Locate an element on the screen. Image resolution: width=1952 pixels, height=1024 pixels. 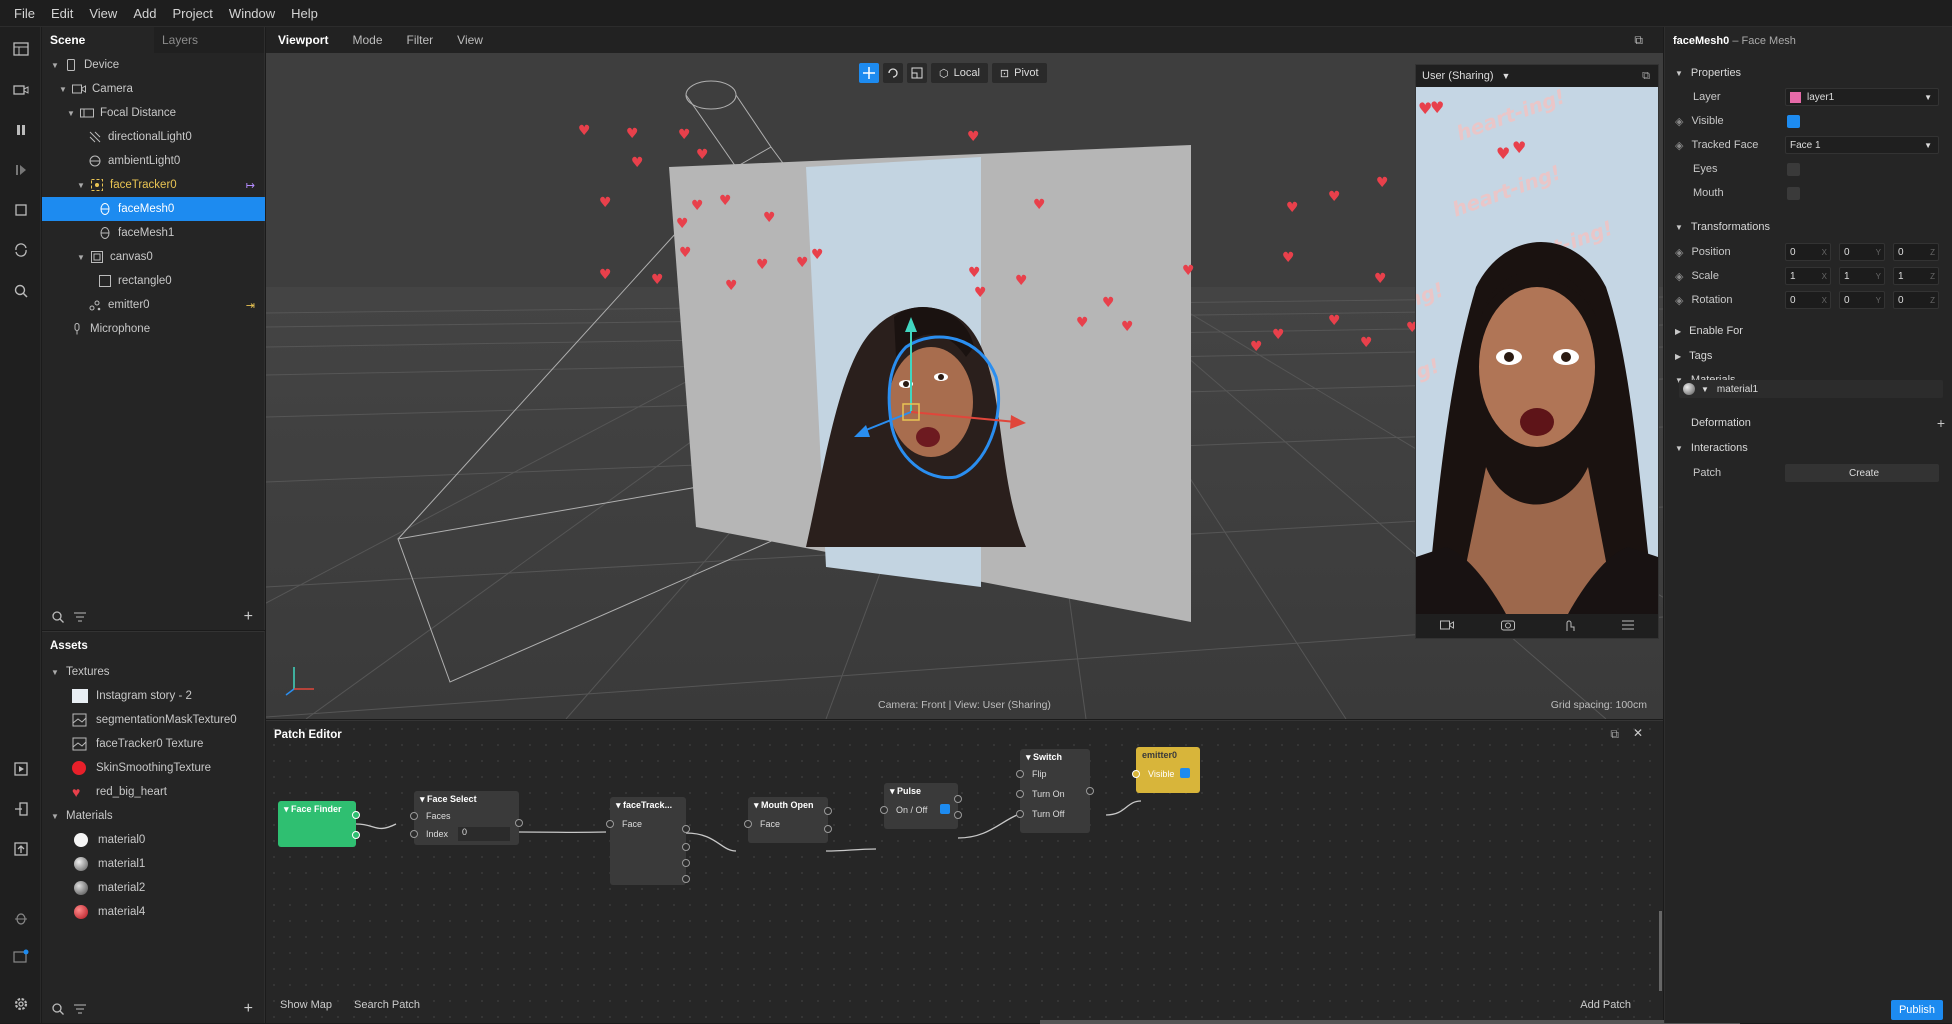
camera-icon is located at coordinates (20, 89).